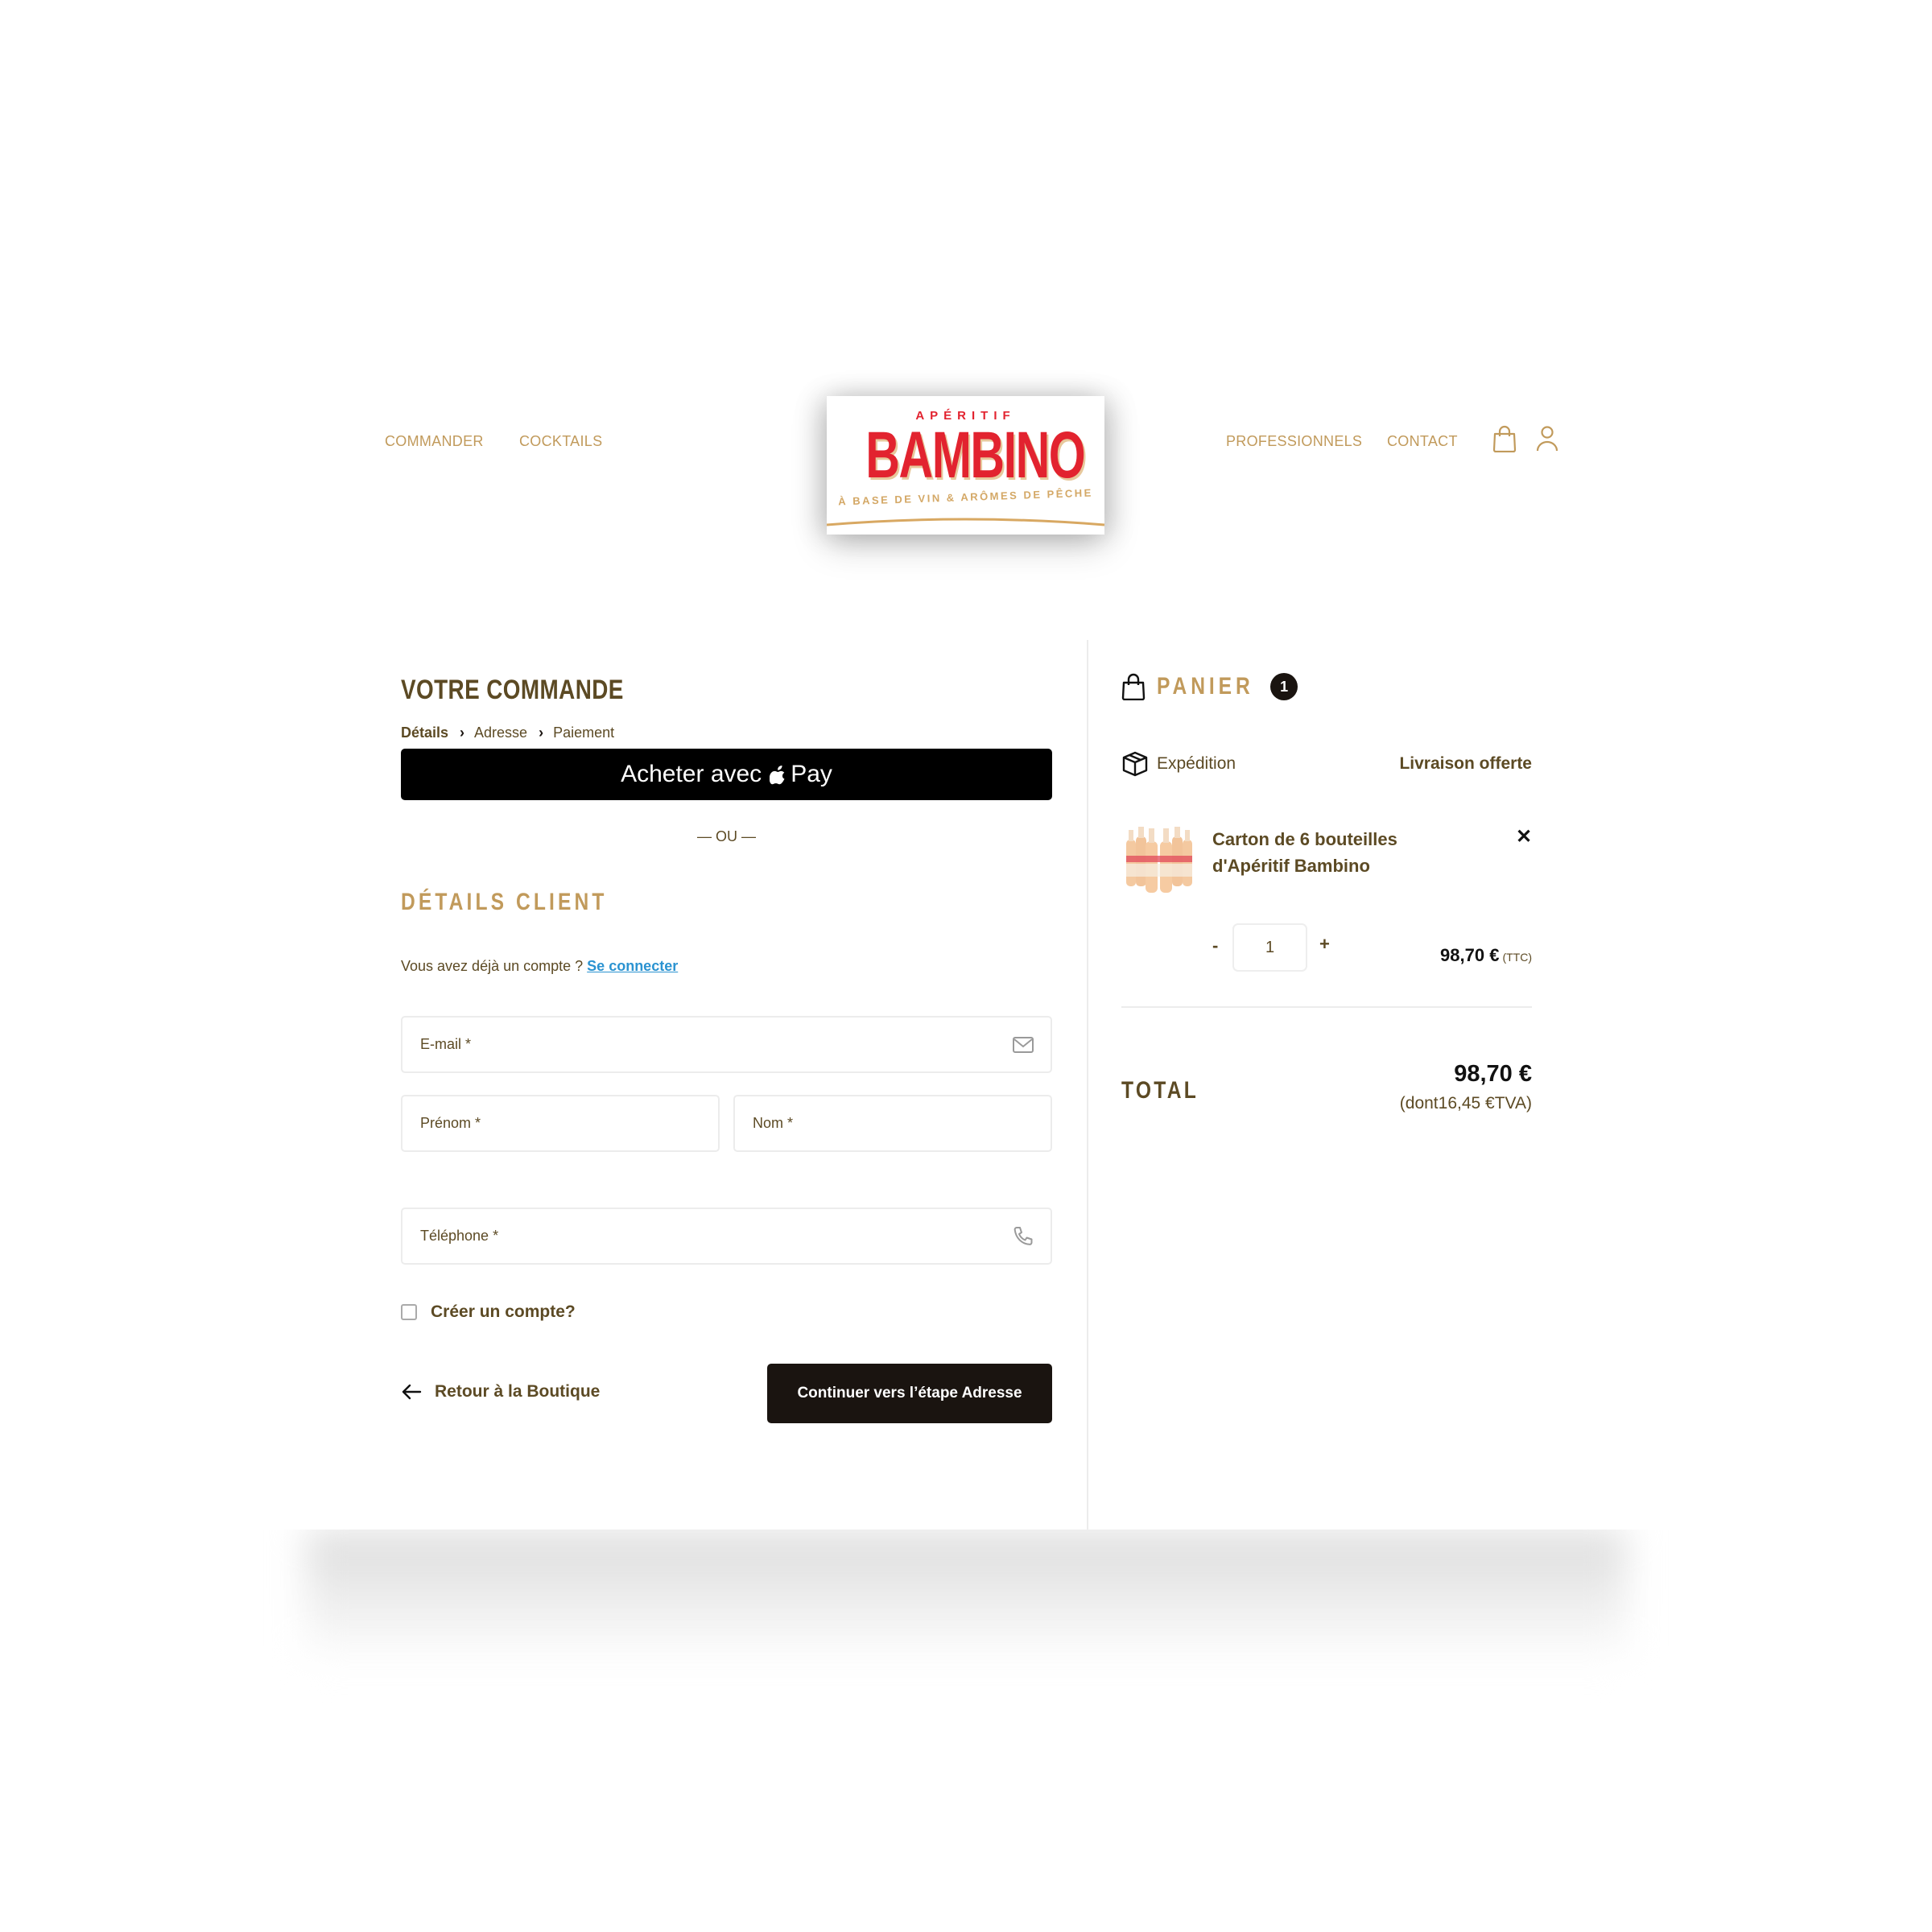 Image resolution: width=1932 pixels, height=1932 pixels. I want to click on last-name-field: Nom *, so click(892, 1123).